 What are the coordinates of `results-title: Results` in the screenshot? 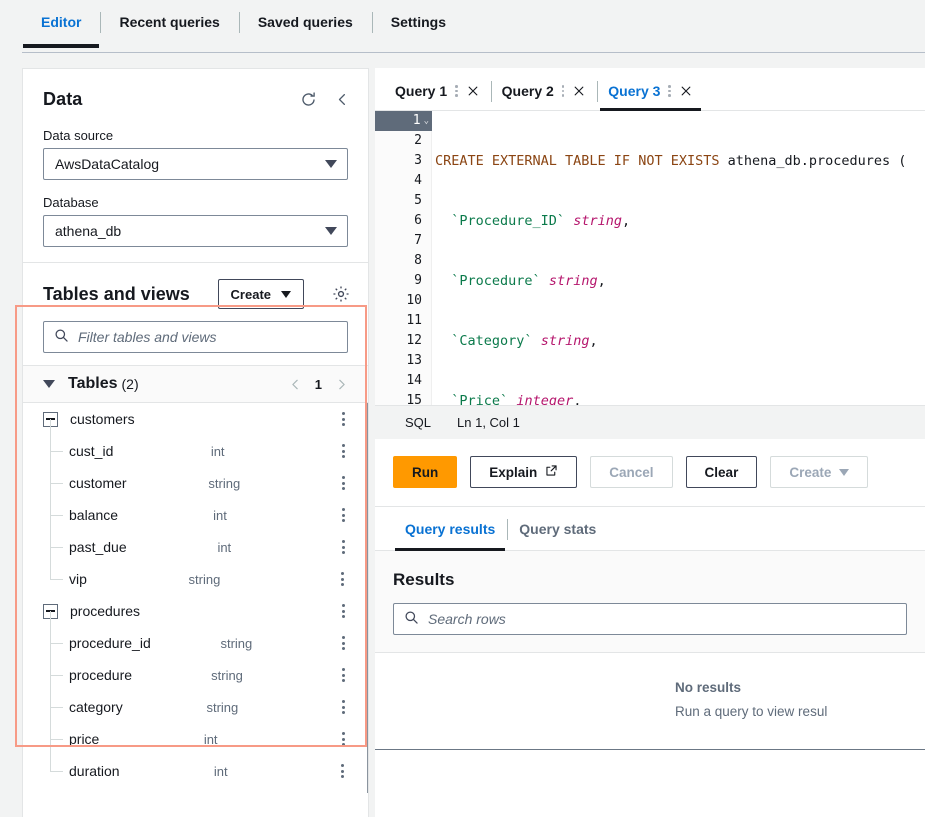 It's located at (424, 579).